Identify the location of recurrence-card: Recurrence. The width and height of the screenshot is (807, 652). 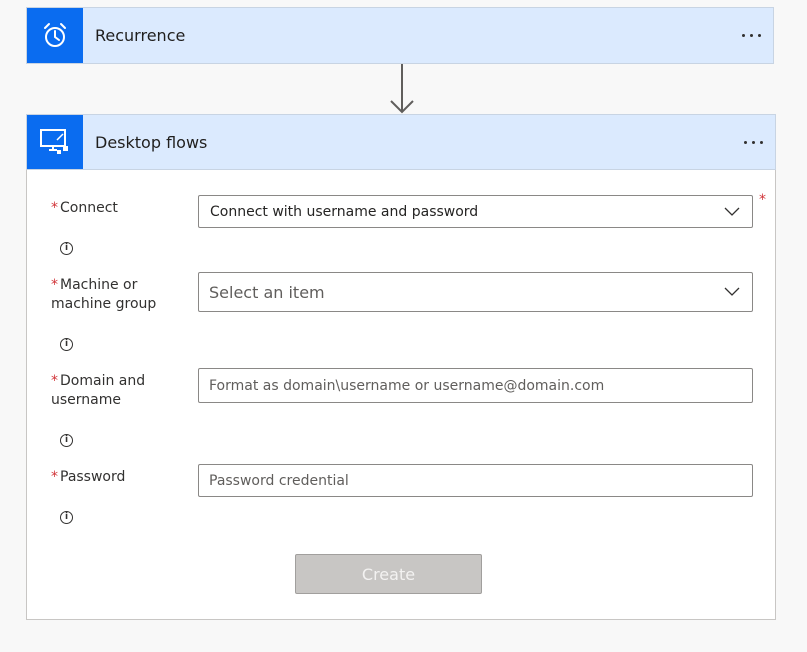
(400, 35).